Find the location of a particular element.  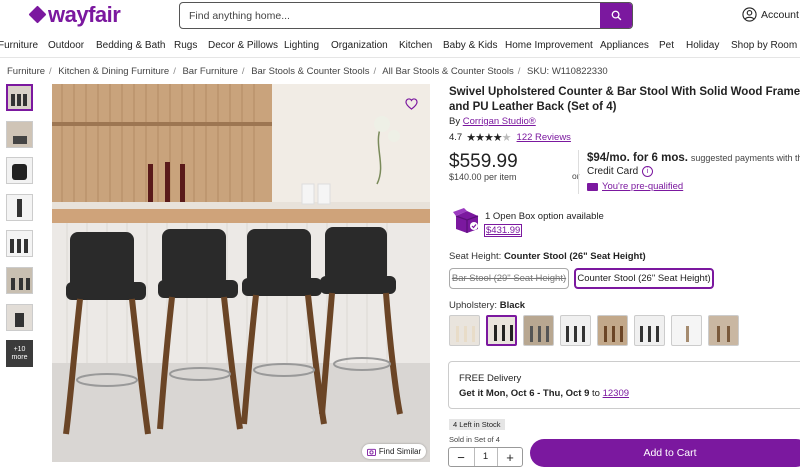

nav-item-furniture: Furniture is located at coordinates (19, 45).